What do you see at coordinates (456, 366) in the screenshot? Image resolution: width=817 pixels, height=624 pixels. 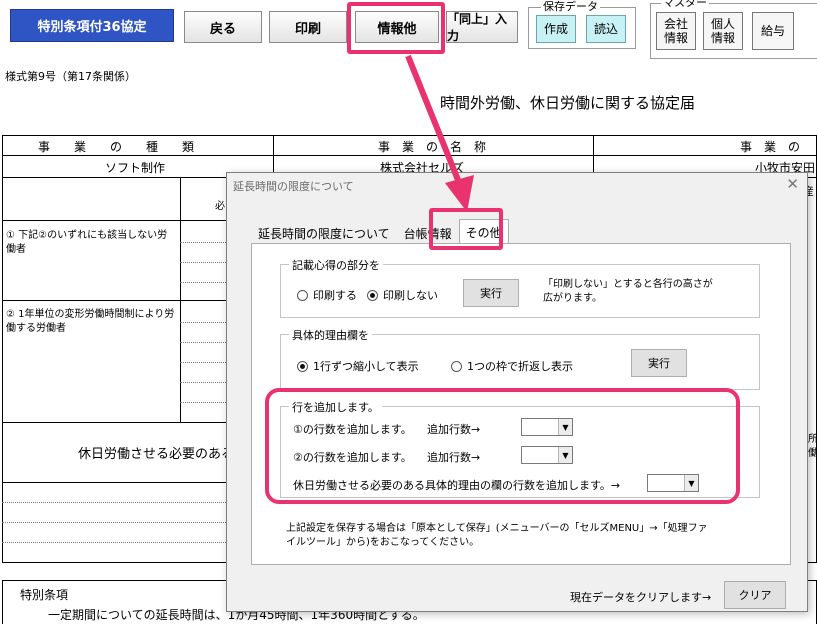 I see `radio-wrap-circle` at bounding box center [456, 366].